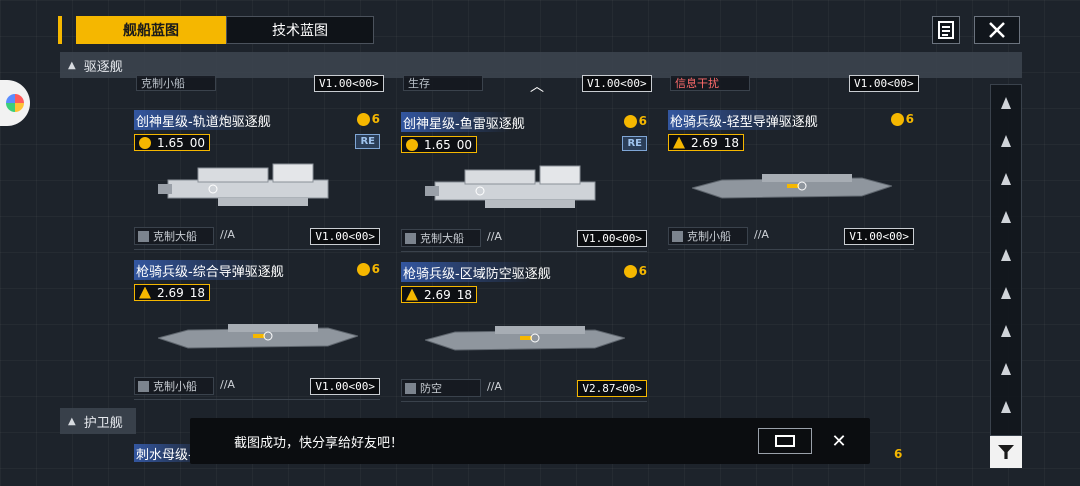  I want to click on card-name: 创神星级-鱼雷驱逐舰, so click(465, 122).